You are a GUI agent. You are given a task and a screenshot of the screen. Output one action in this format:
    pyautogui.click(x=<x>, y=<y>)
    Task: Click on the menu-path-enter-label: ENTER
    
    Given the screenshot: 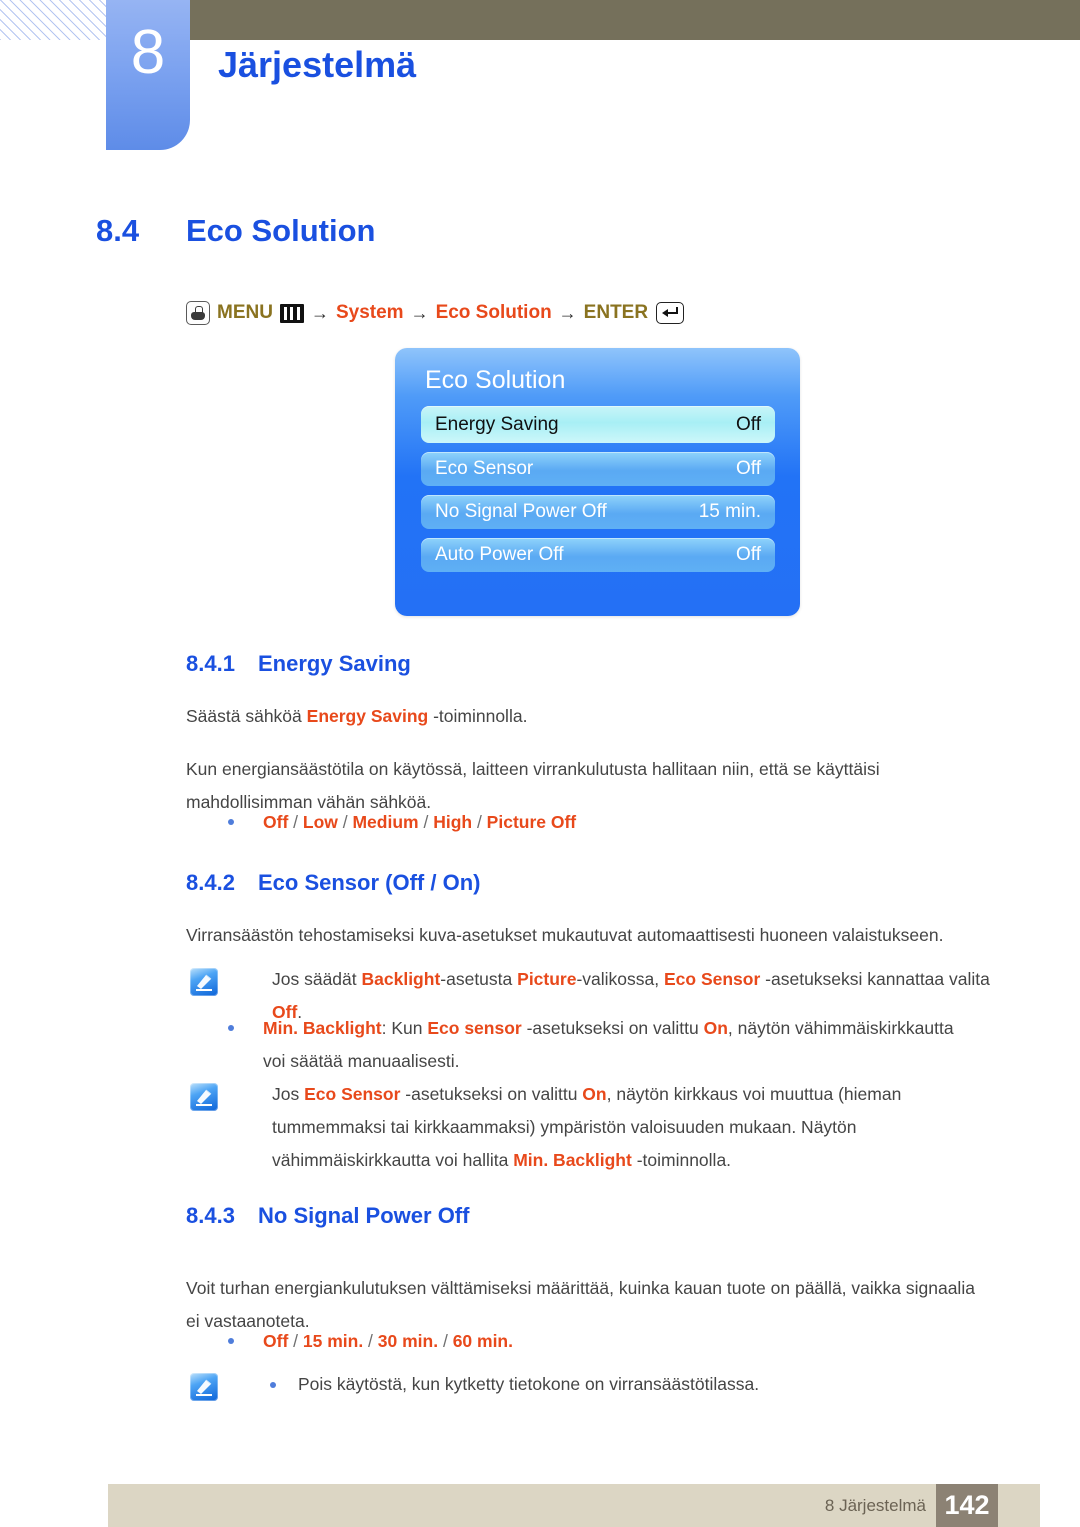 What is the action you would take?
    pyautogui.click(x=616, y=312)
    